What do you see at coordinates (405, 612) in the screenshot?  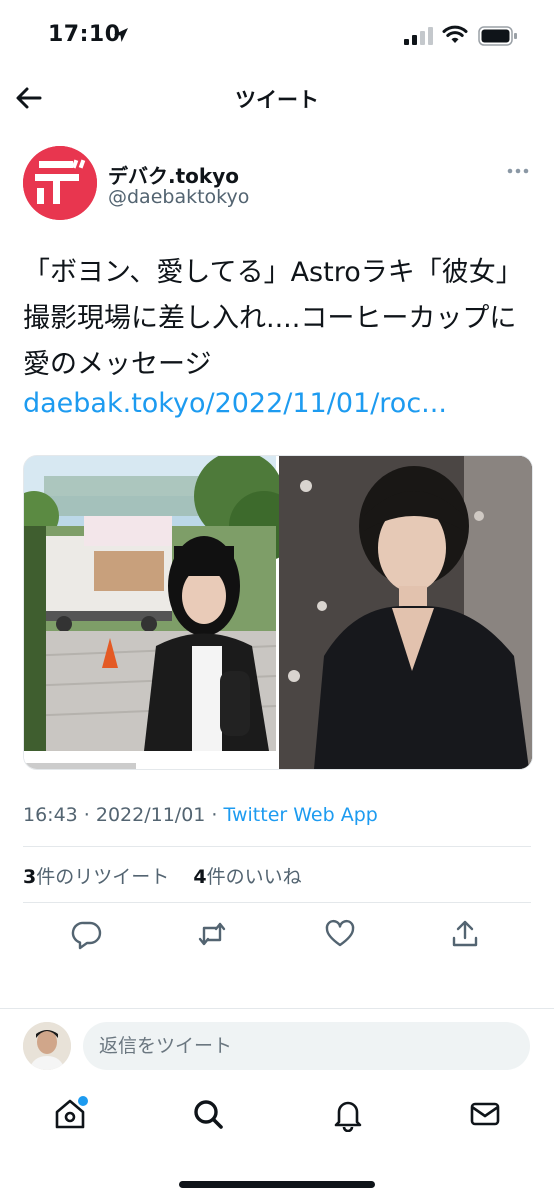 I see `photo-man-black-shirt` at bounding box center [405, 612].